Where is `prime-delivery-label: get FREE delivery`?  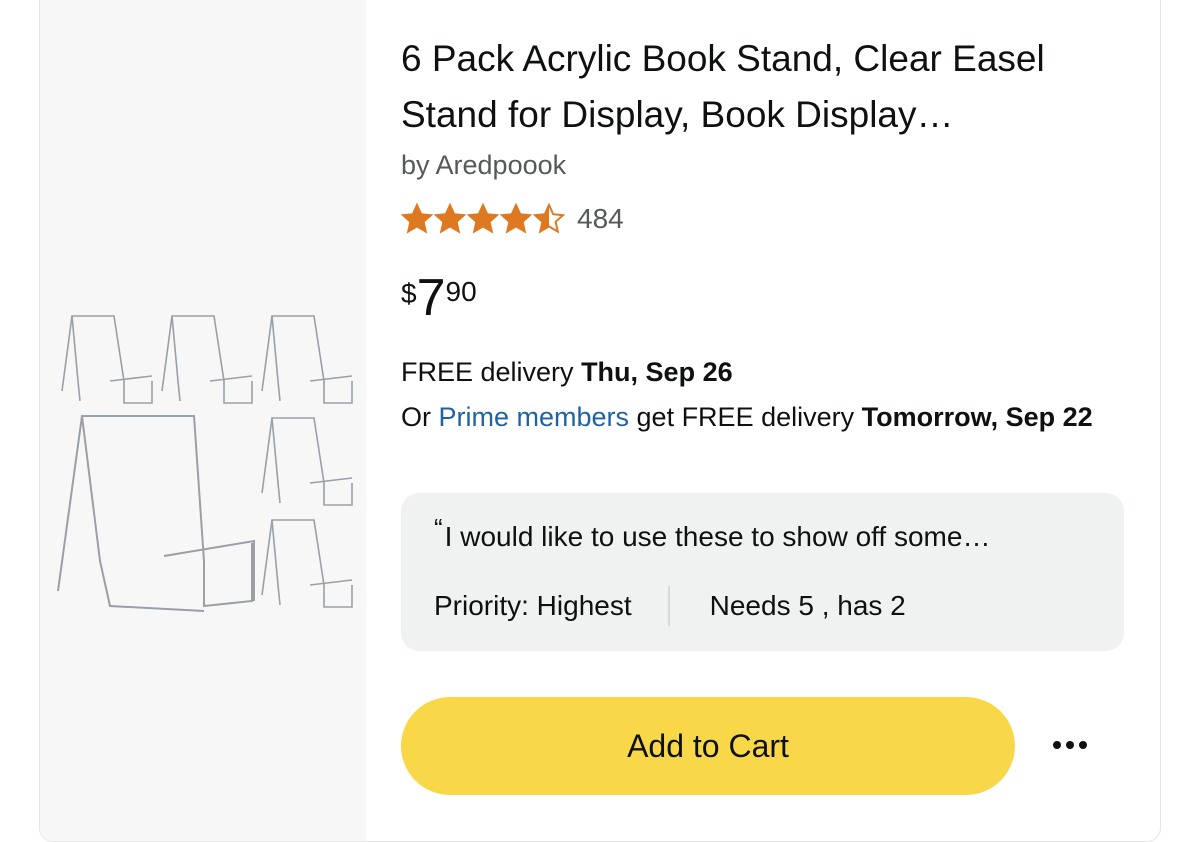 prime-delivery-label: get FREE delivery is located at coordinates (745, 417).